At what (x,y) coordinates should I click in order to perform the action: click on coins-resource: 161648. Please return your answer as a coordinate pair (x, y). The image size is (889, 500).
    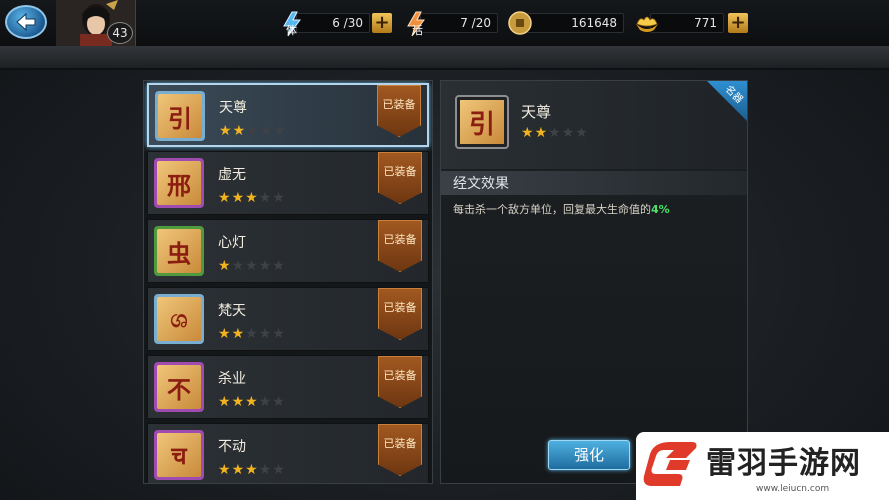
    Looking at the image, I should click on (566, 23).